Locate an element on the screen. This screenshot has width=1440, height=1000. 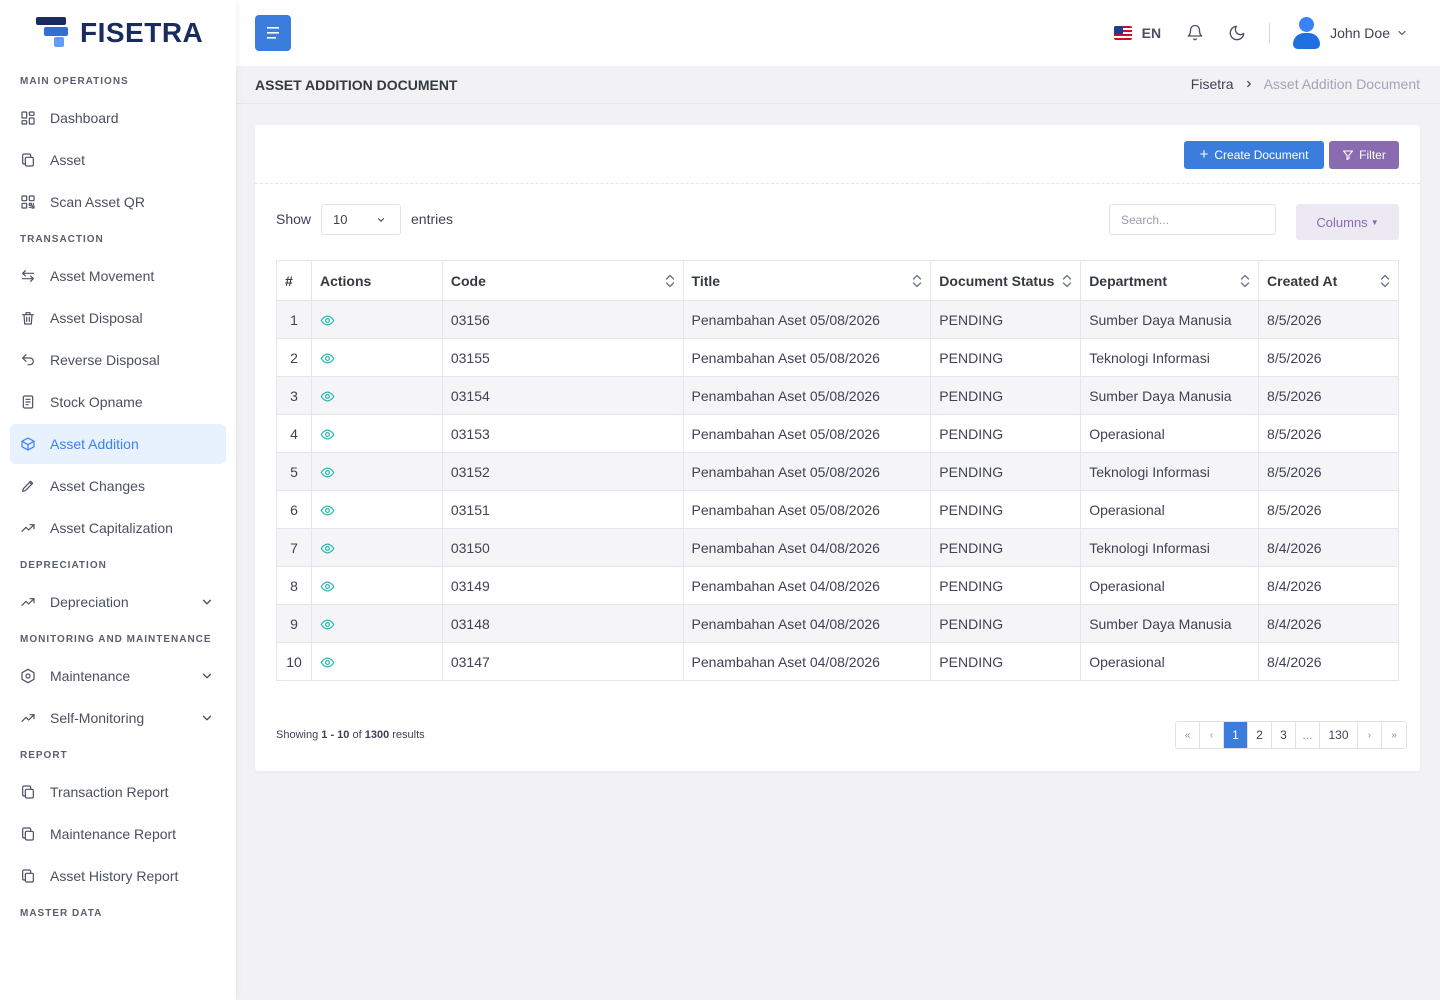
moon-icon is located at coordinates (1237, 33).